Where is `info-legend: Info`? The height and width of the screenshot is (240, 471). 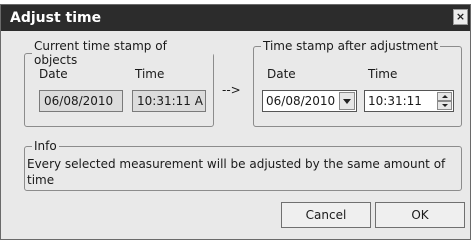 info-legend: Info is located at coordinates (45, 146).